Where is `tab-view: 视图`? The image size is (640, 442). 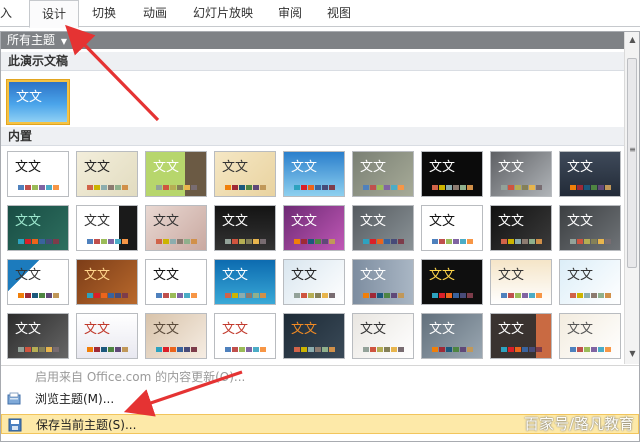
tab-view: 视图 is located at coordinates (345, 13).